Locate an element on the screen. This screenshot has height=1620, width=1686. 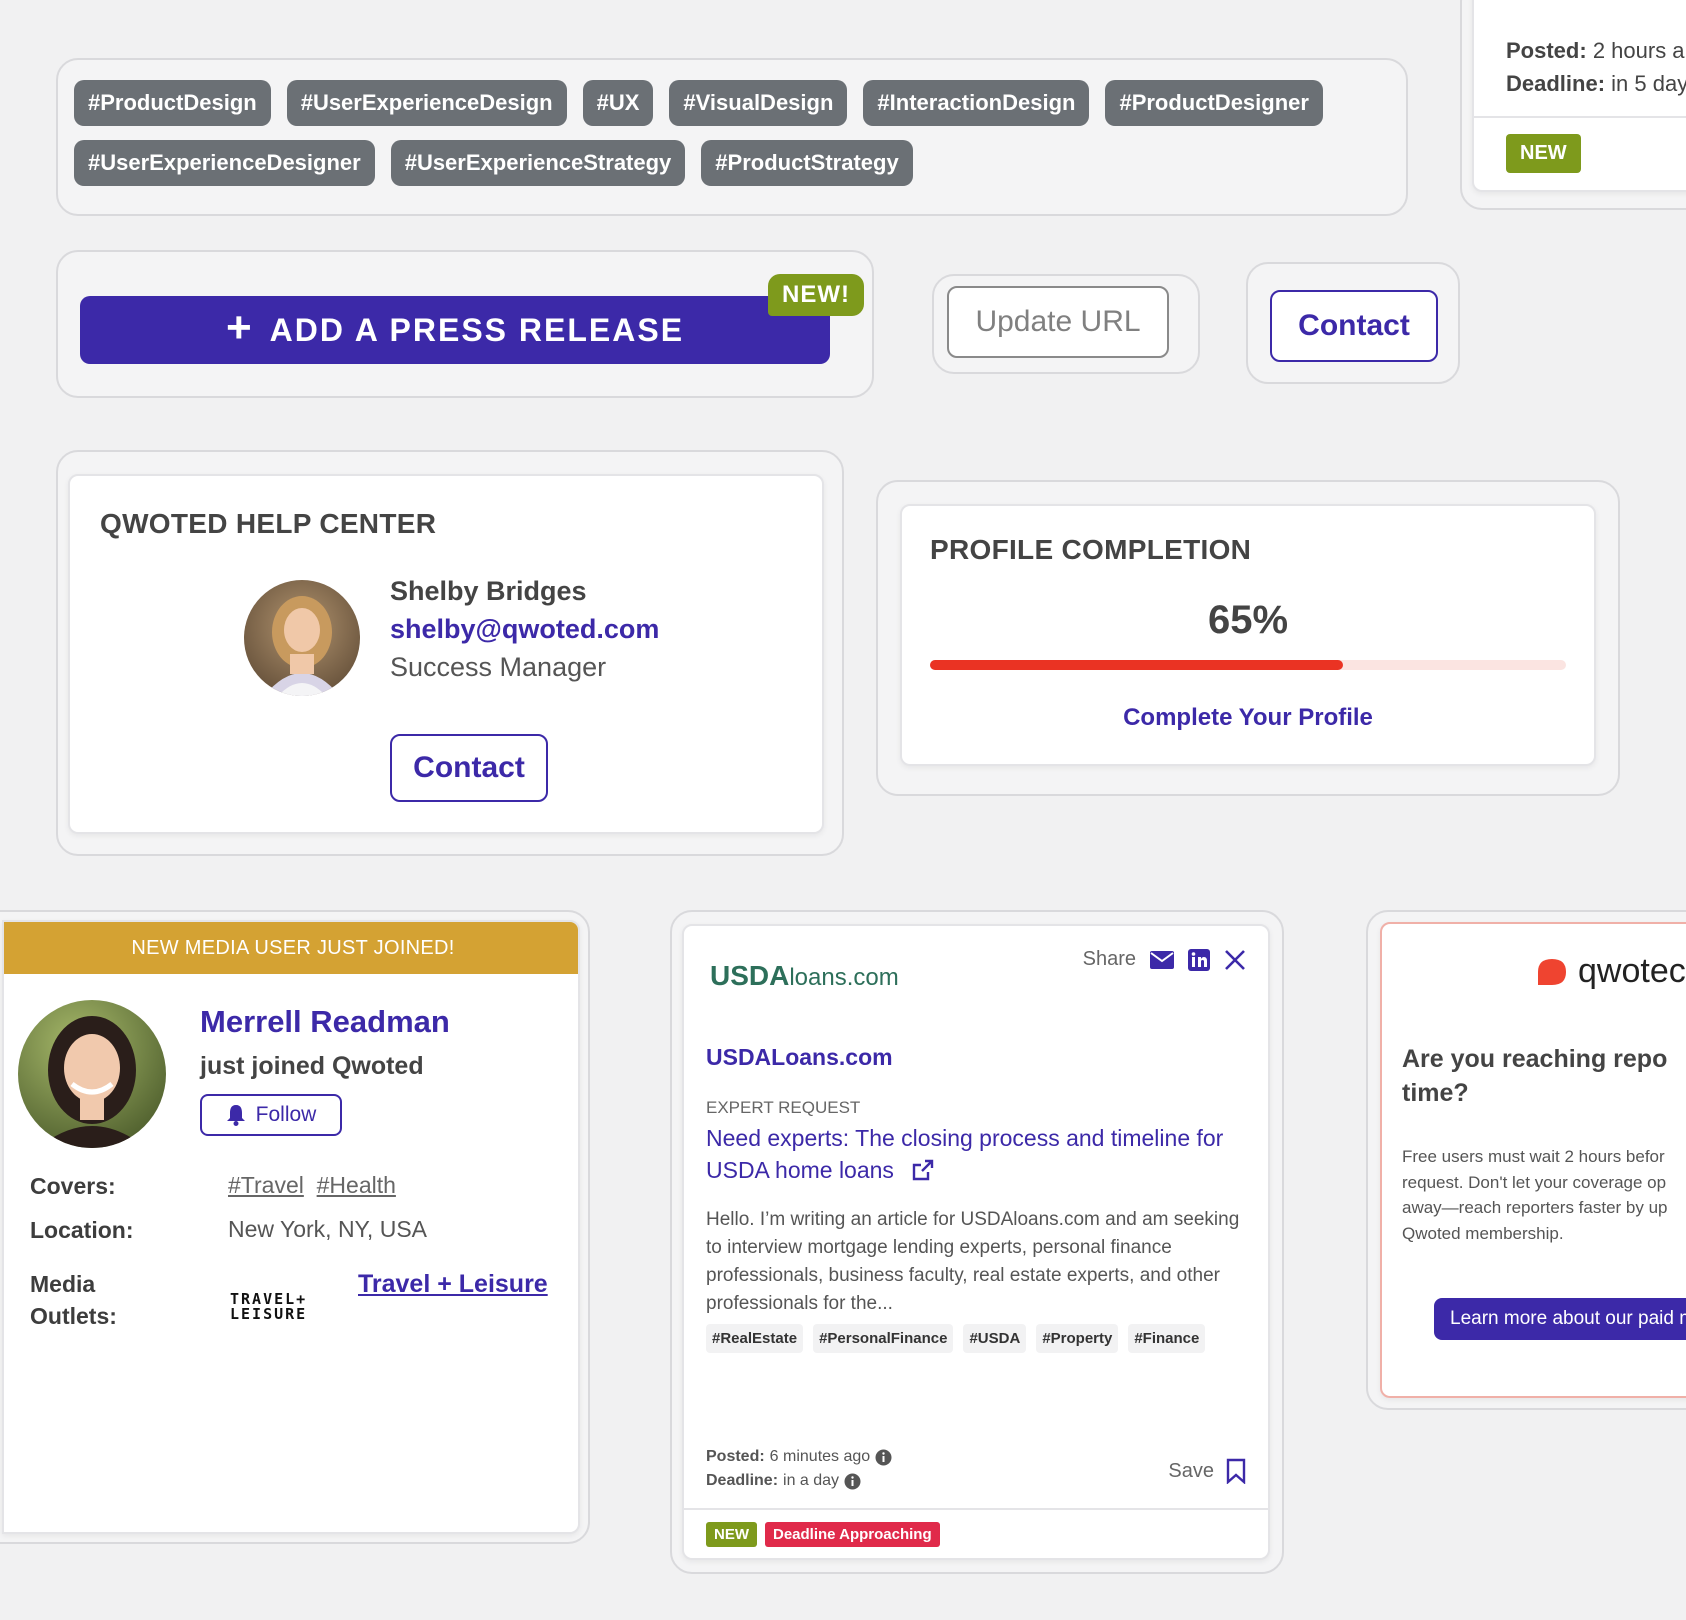
media-user-name: Merrell Readman is located at coordinates (325, 1022).